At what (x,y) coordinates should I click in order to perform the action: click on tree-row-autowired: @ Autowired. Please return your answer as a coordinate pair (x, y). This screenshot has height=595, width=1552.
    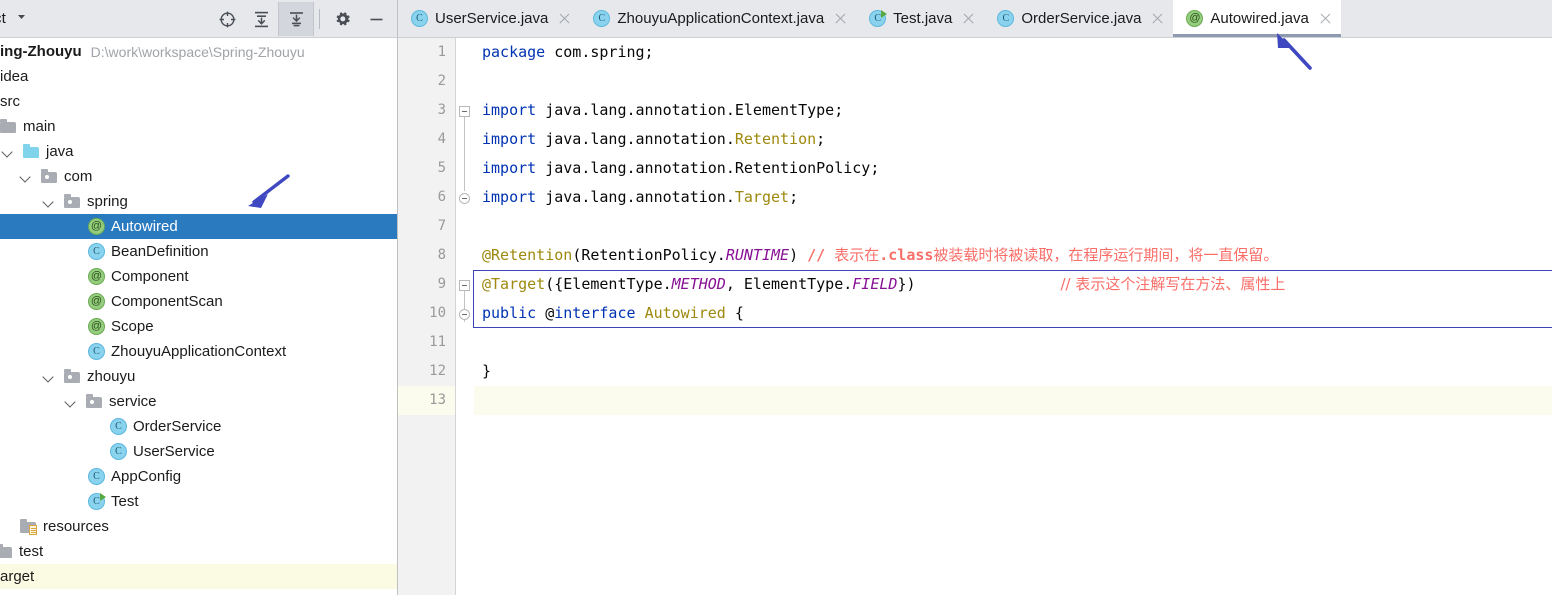
    Looking at the image, I should click on (198, 226).